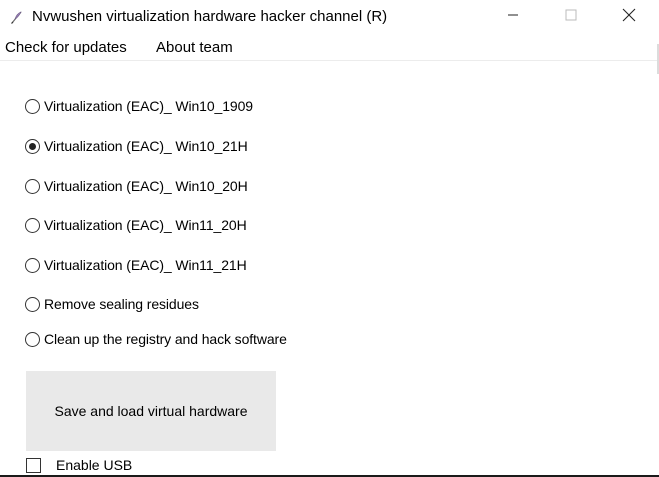  What do you see at coordinates (17, 17) in the screenshot?
I see `feather-pen-icon` at bounding box center [17, 17].